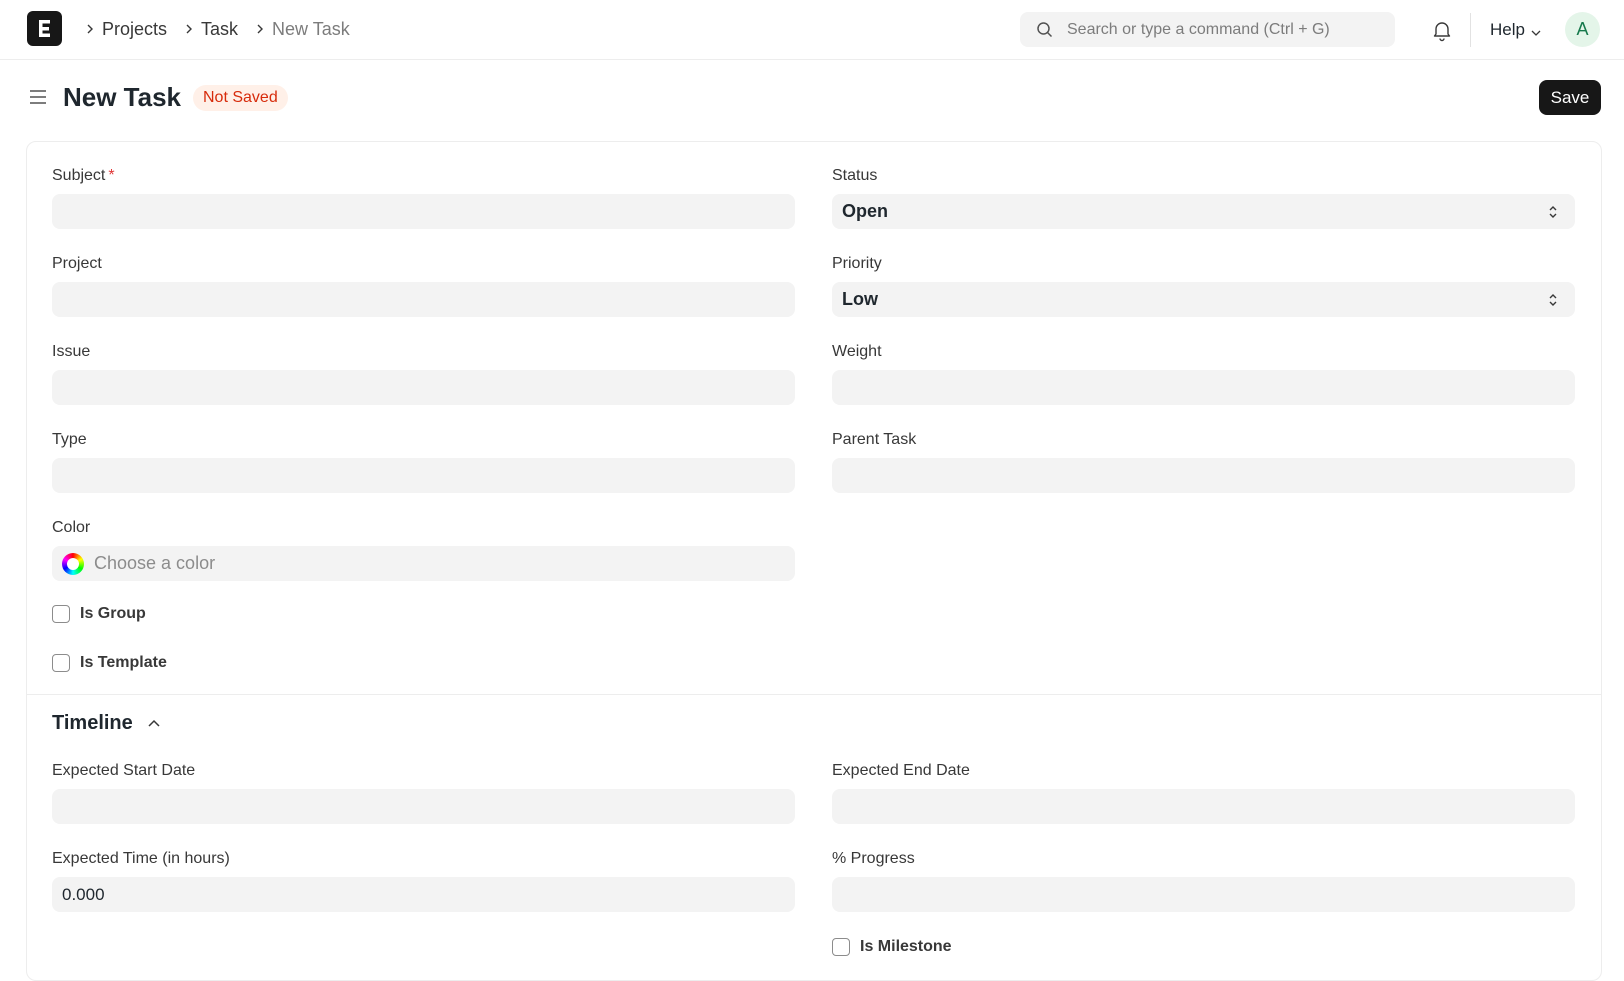 This screenshot has height=981, width=1624. Describe the element at coordinates (240, 98) in the screenshot. I see `status-badge: Not Saved` at that location.